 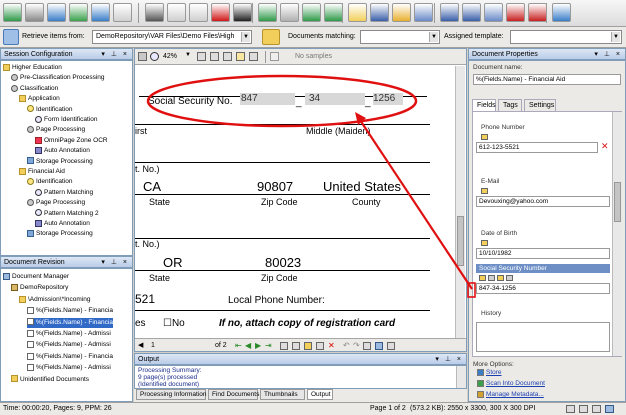 What do you see at coordinates (473, 408) in the screenshot?
I see `status-image-info: (573.2 KB): 2550 x 3300, 300 X 300 DPI` at bounding box center [473, 408].